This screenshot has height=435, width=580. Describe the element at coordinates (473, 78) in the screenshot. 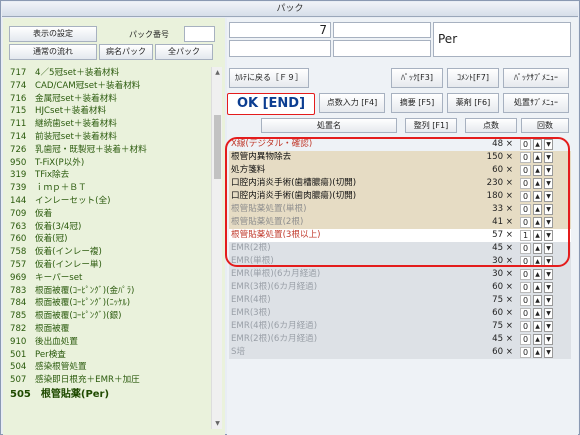

I see `comment-f7-button: ｺﾒﾝﾄ[F7]` at that location.